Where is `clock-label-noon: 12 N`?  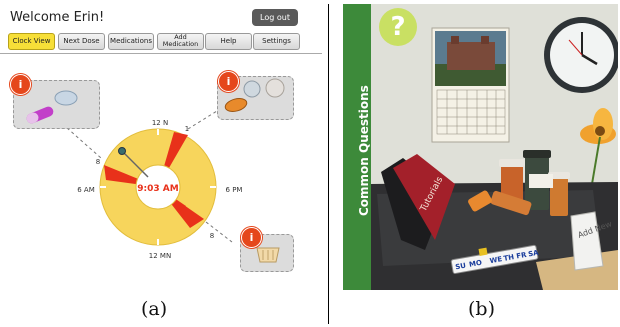
clock-label-noon: 12 N is located at coordinates (160, 123).